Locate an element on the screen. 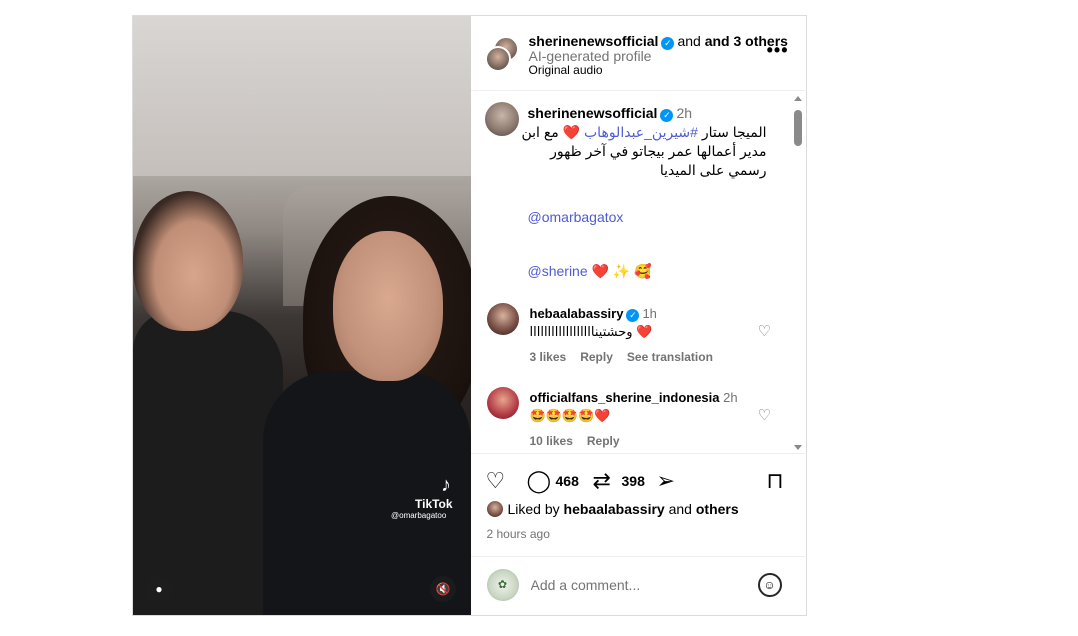  smiley-icon: ☺ is located at coordinates (769, 585).